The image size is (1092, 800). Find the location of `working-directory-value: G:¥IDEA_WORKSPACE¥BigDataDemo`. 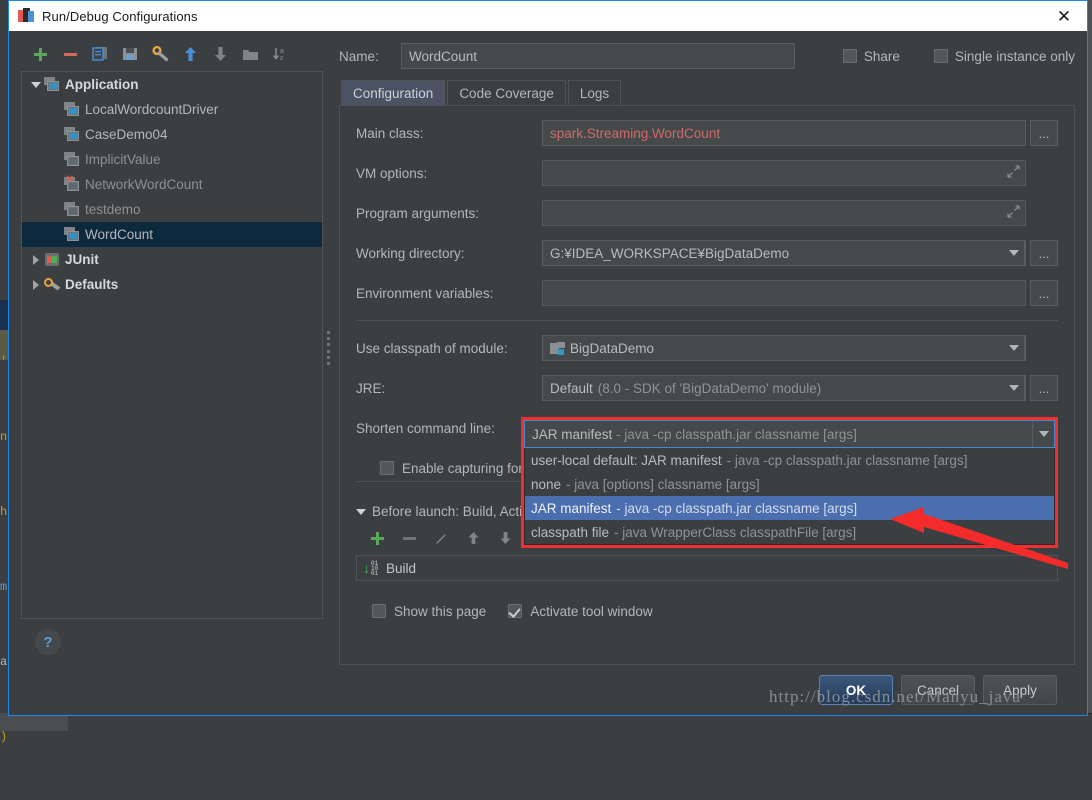

working-directory-value: G:¥IDEA_WORKSPACE¥BigDataDemo is located at coordinates (669, 253).